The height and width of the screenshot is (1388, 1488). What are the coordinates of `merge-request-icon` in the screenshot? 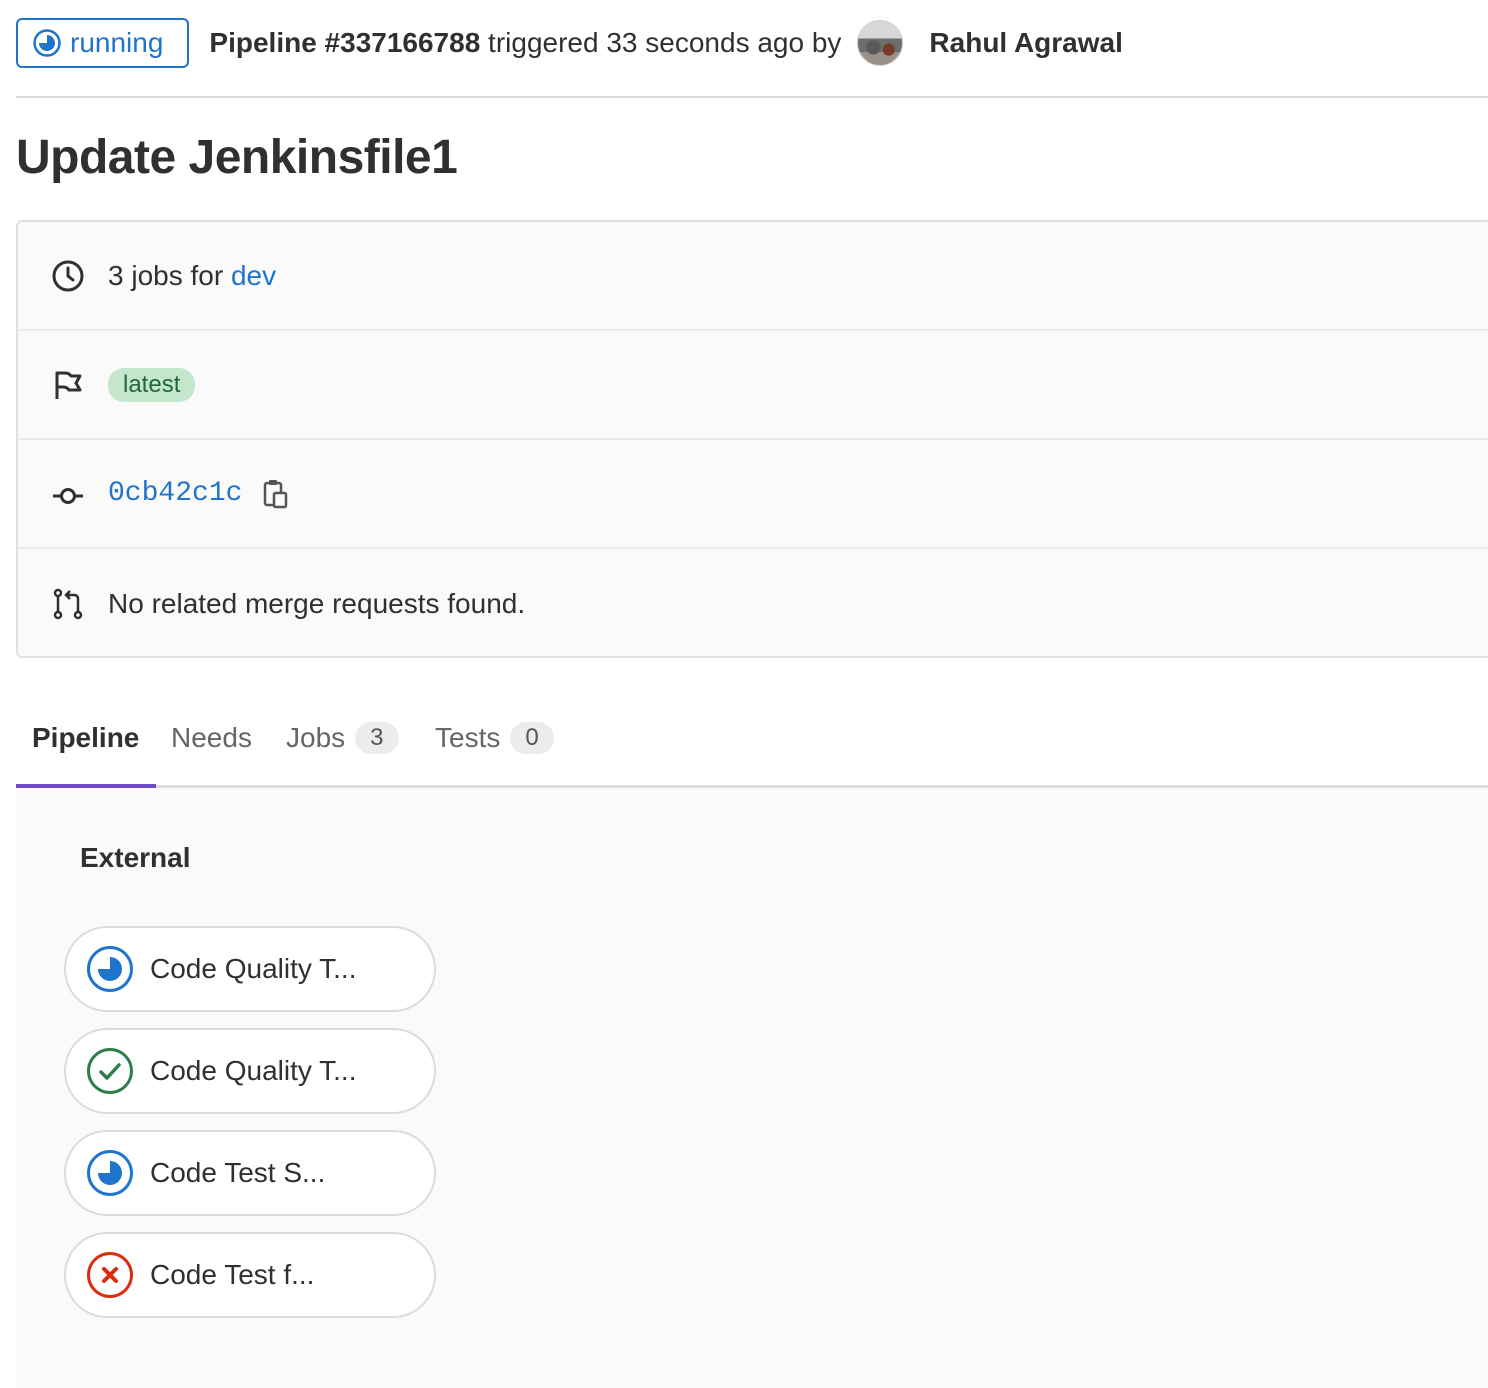 It's located at (68, 604).